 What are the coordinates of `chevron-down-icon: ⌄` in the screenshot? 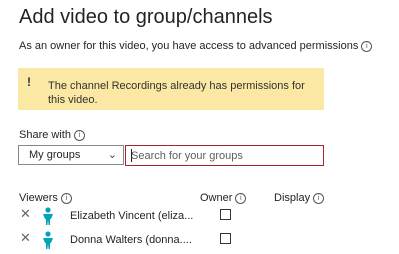 It's located at (112, 154).